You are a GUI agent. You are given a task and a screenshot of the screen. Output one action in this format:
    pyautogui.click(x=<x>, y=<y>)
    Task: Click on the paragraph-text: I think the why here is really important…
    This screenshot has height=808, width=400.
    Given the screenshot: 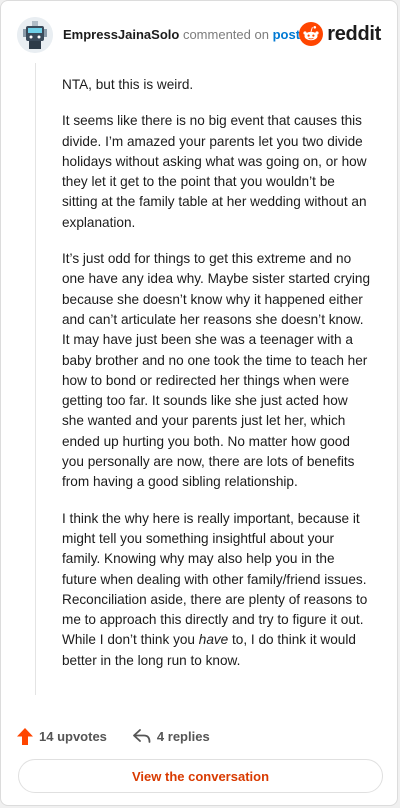 What is the action you would take?
    pyautogui.click(x=215, y=579)
    